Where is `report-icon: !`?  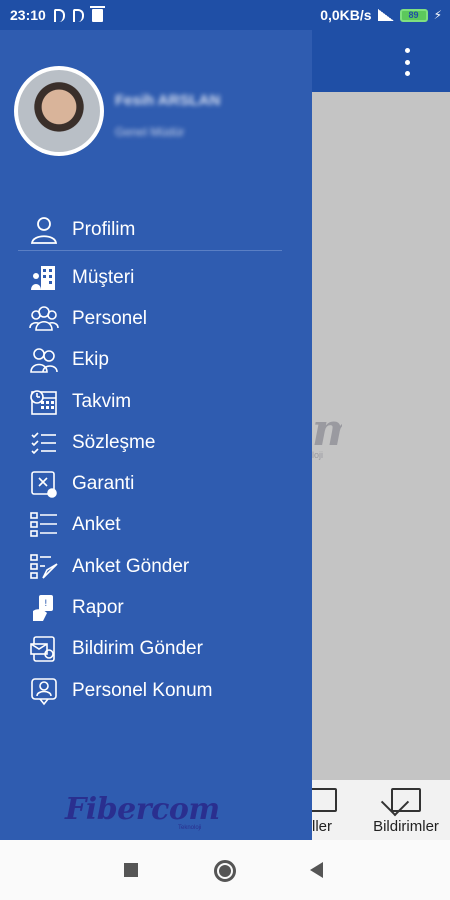
report-icon: ! is located at coordinates (44, 608).